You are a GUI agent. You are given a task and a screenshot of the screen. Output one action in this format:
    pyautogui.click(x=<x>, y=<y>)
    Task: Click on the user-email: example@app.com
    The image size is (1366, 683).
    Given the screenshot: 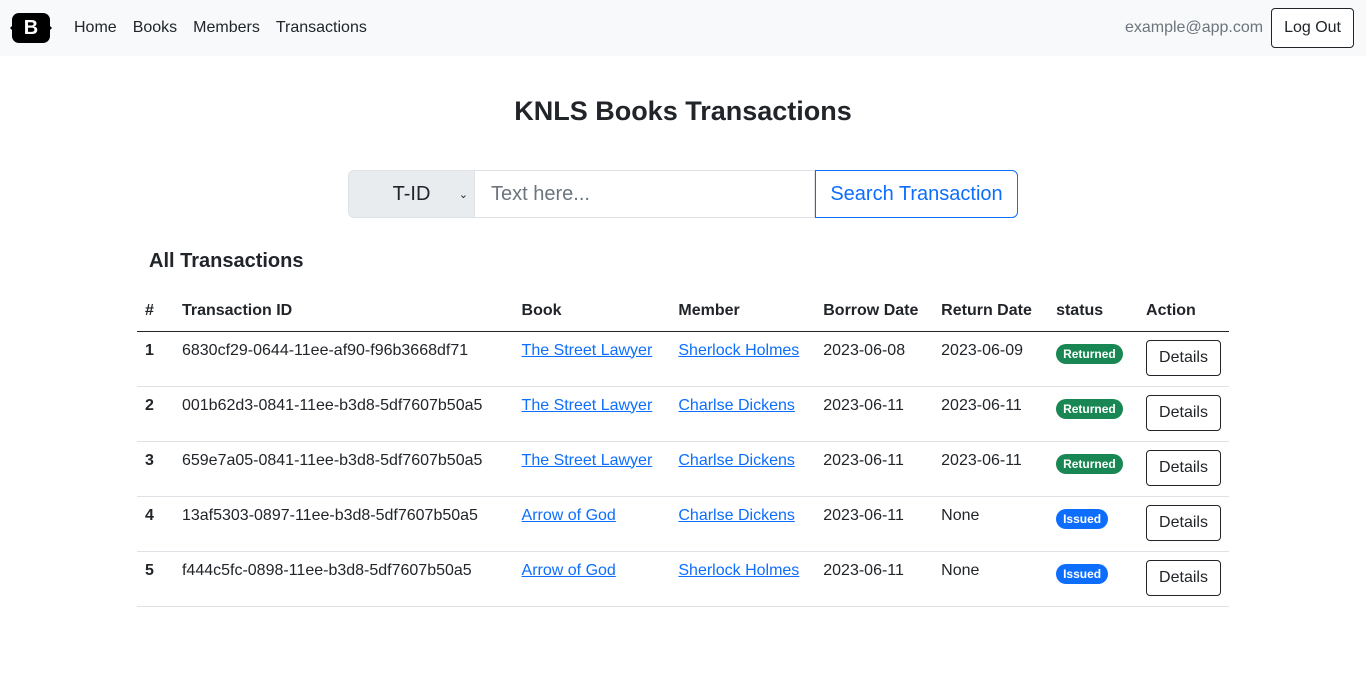 What is the action you would take?
    pyautogui.click(x=1194, y=27)
    